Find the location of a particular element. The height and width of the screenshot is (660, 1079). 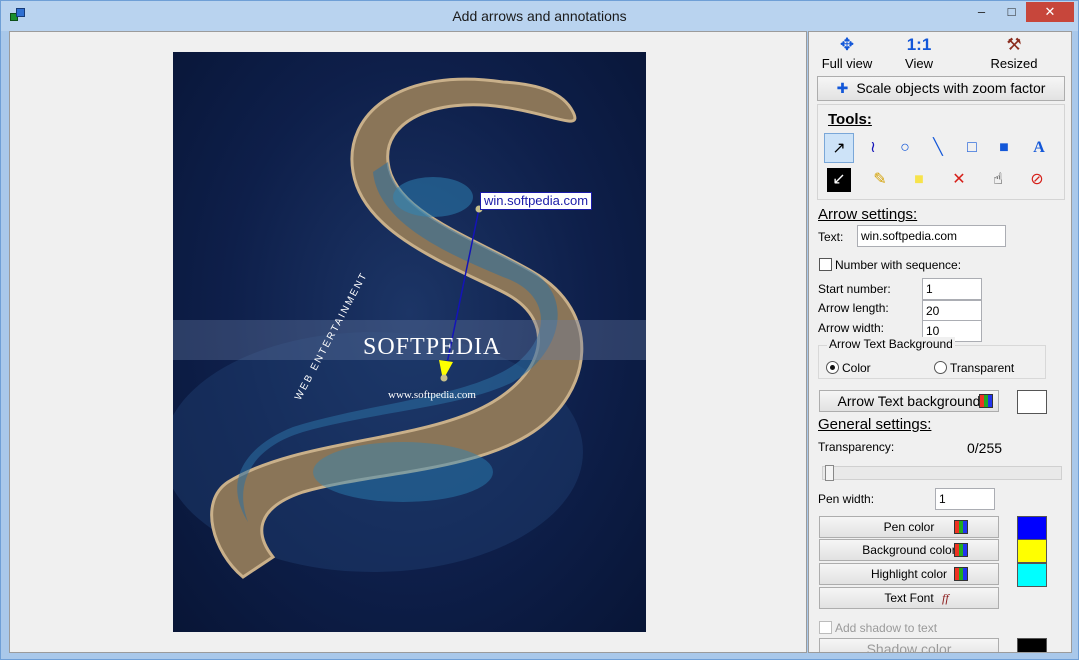

image-brand-url: www.softpedia.com is located at coordinates (432, 395).